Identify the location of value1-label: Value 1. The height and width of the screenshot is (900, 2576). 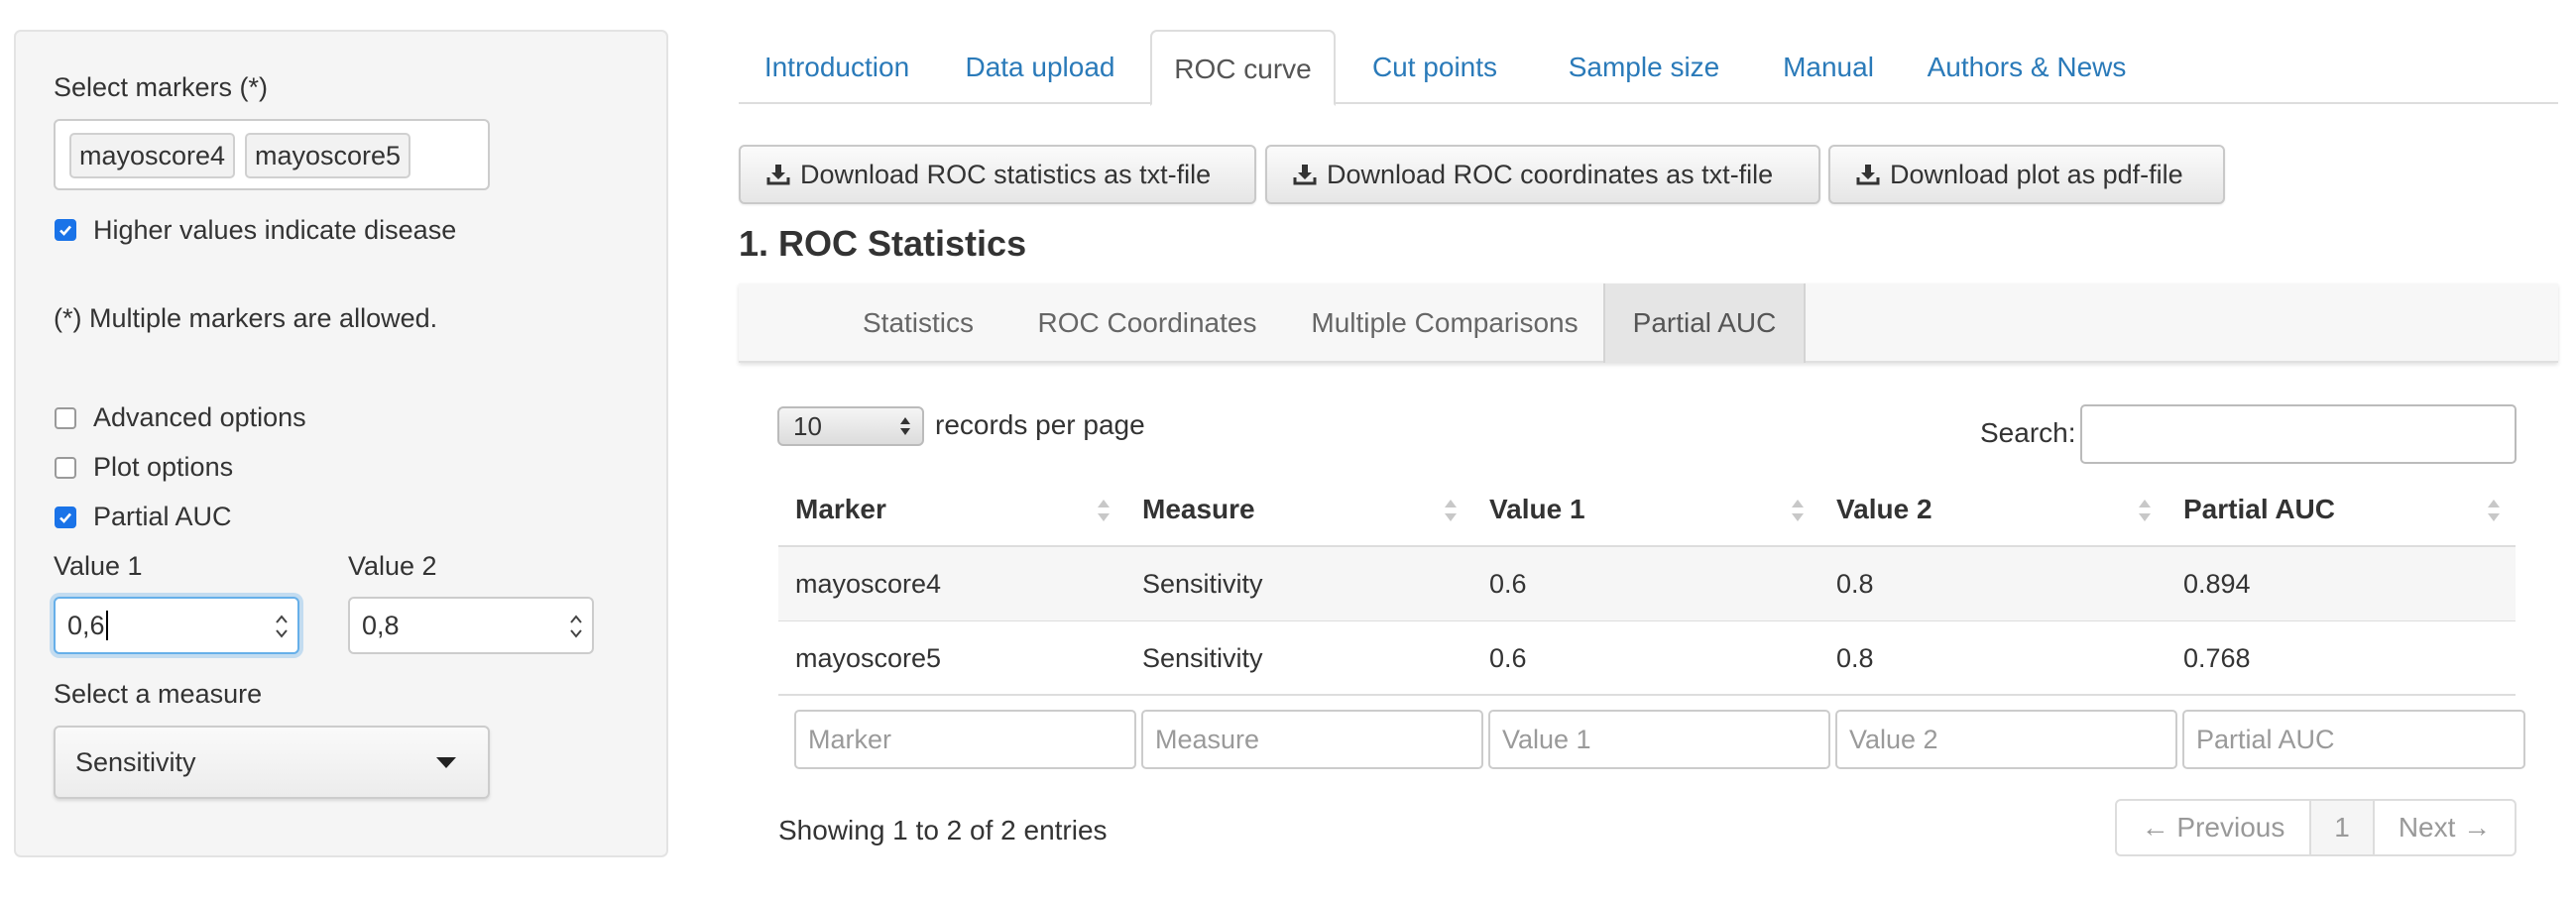
(98, 566).